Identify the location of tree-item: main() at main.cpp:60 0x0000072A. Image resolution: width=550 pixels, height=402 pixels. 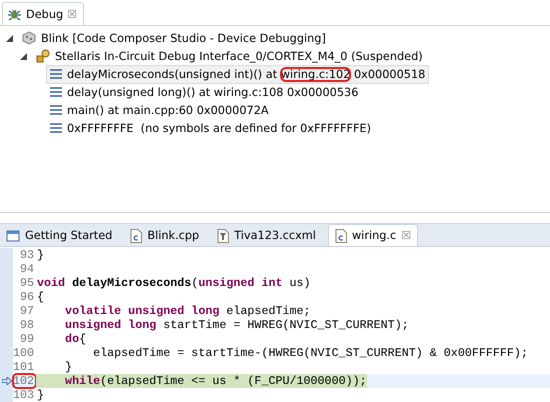
(159, 110).